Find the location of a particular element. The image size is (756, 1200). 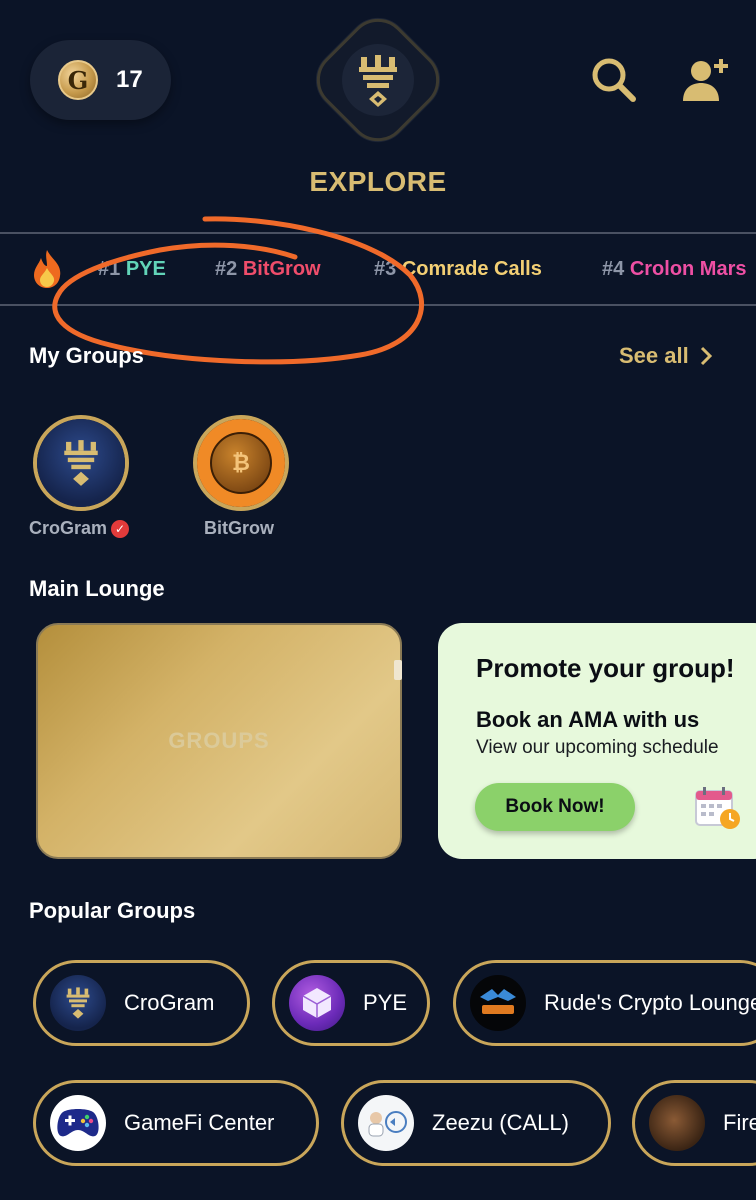

crown-logo-icon is located at coordinates (378, 81).